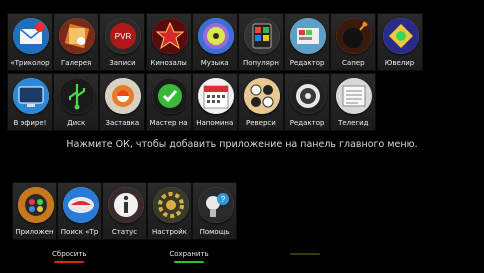 This screenshot has width=484, height=273. I want to click on app-label: Галерея, so click(76, 63).